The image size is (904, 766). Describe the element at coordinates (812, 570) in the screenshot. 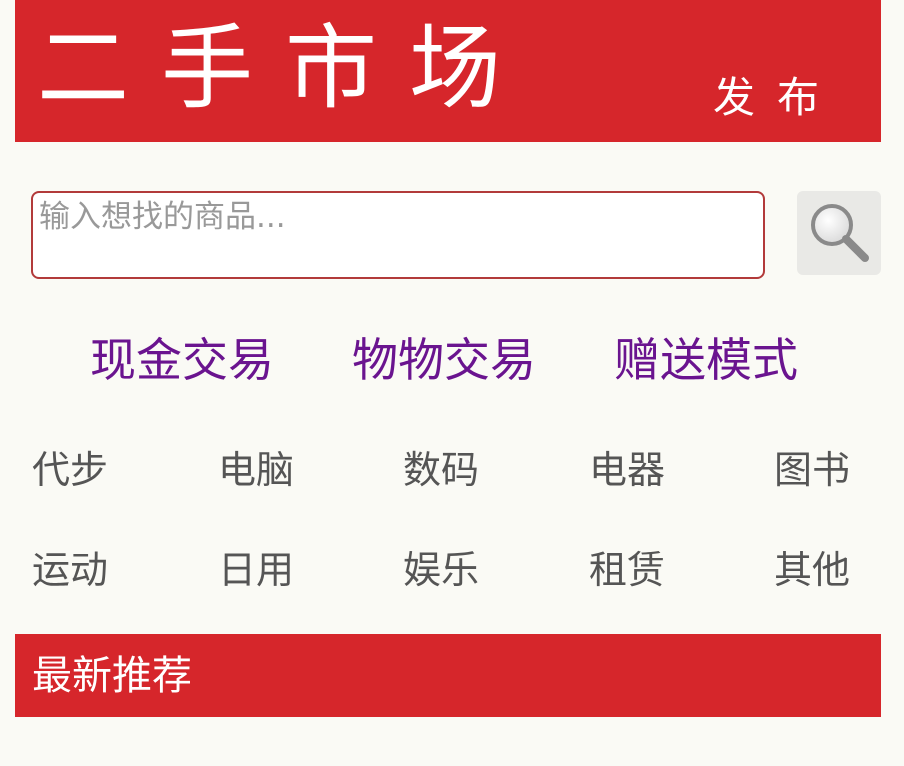

I see `category-other: 其他` at that location.